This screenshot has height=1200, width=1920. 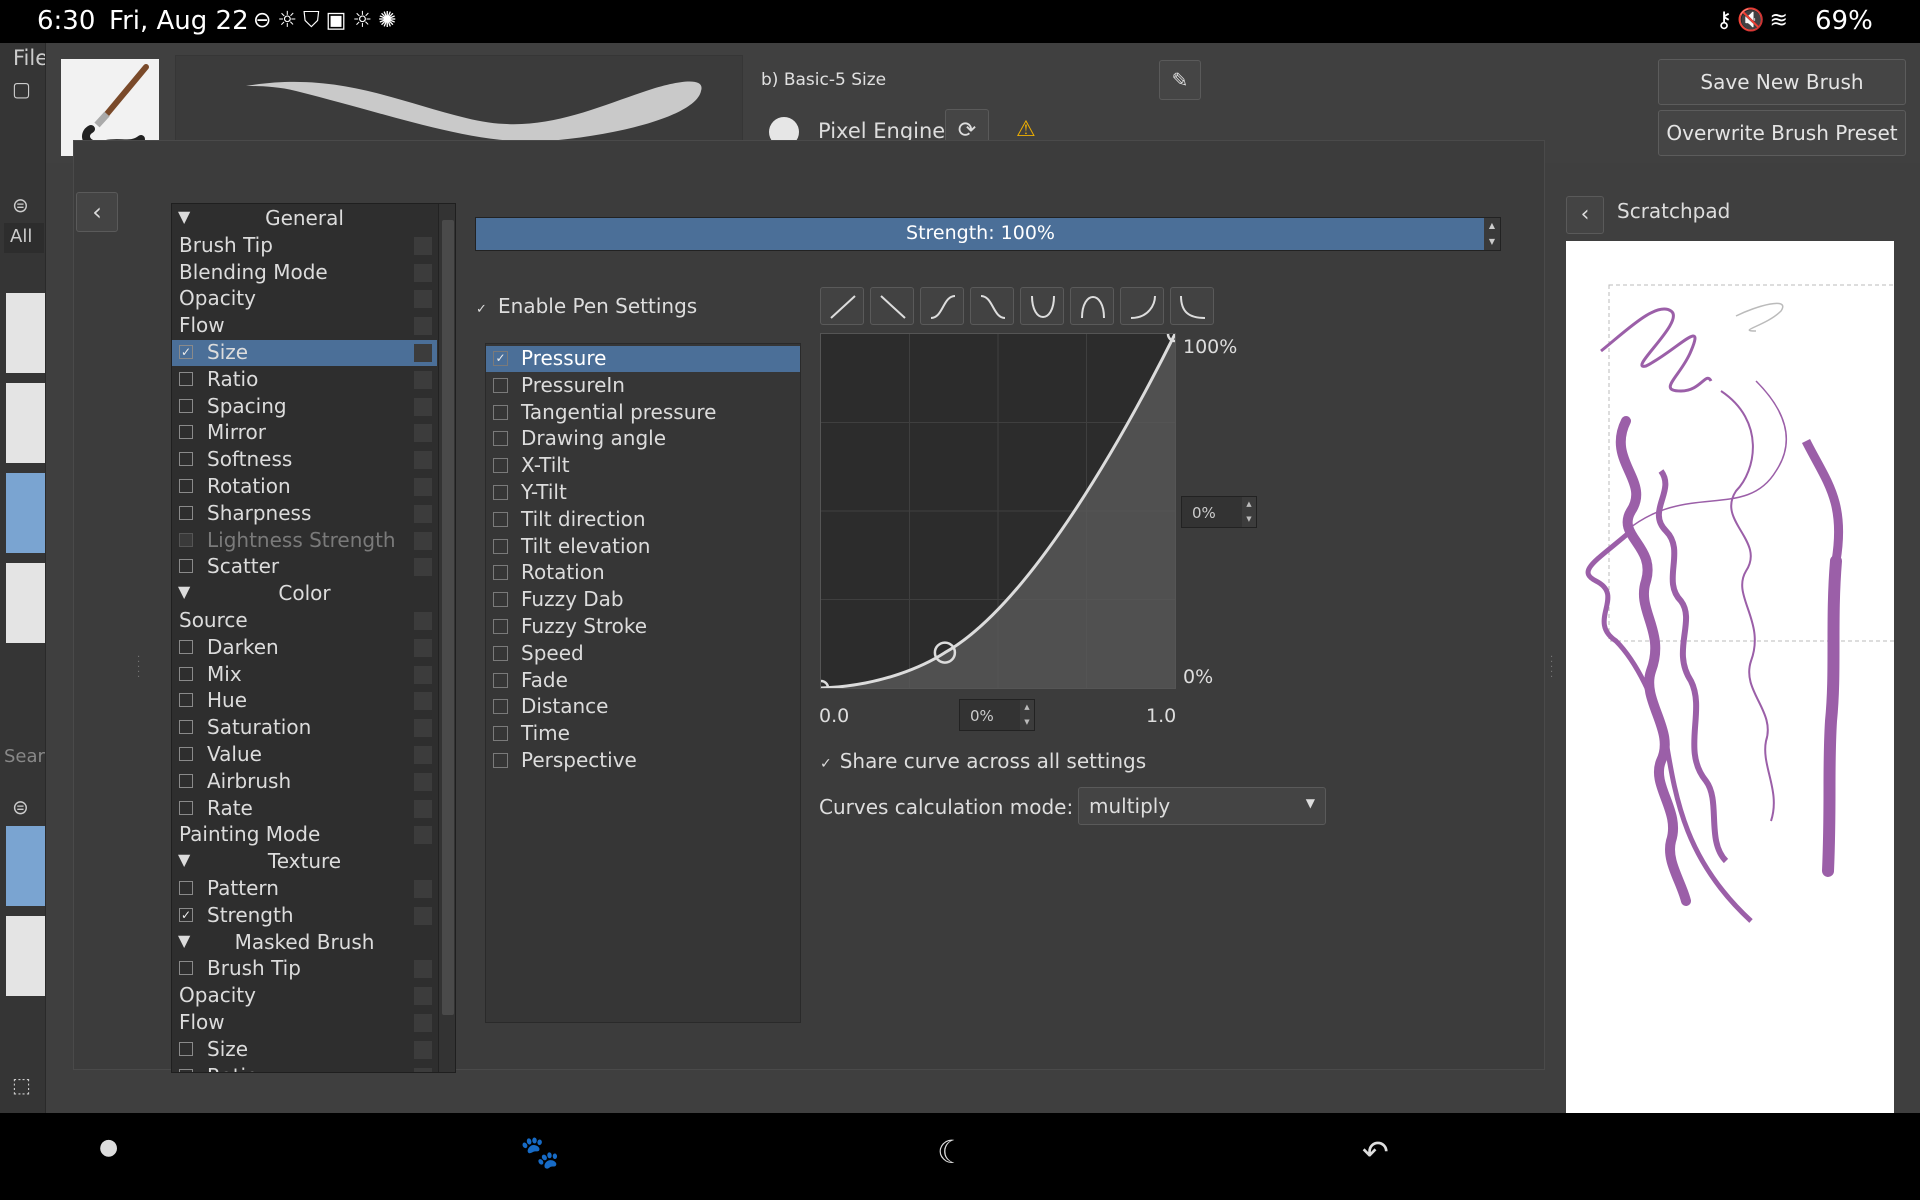 What do you see at coordinates (304, 1068) in the screenshot?
I see `options-item: Ratio` at bounding box center [304, 1068].